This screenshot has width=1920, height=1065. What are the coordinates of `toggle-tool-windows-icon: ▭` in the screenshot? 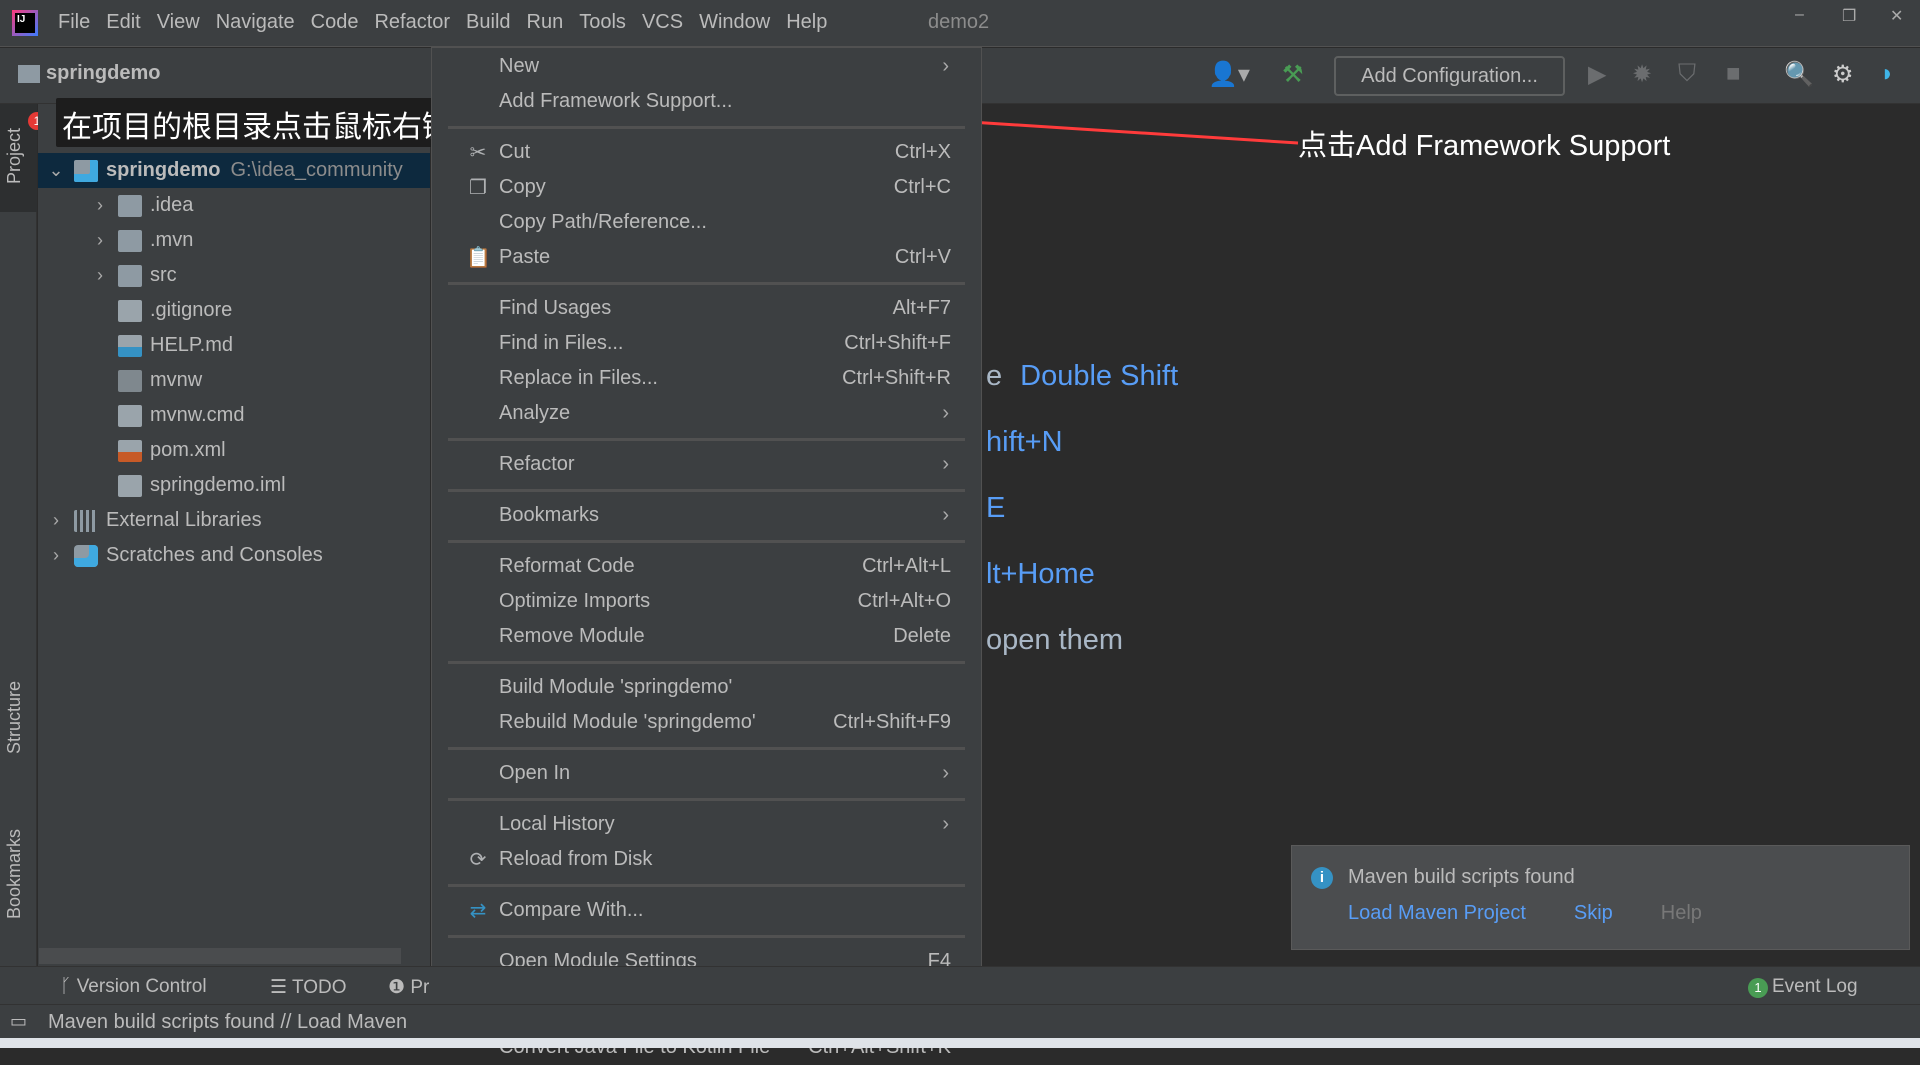 It's located at (18, 1021).